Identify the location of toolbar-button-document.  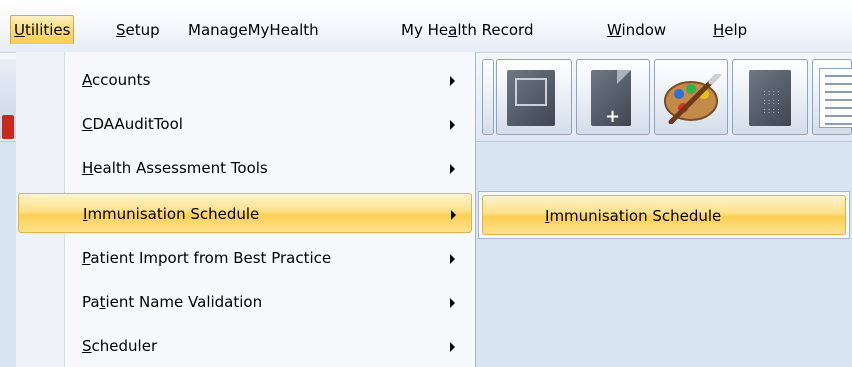
(534, 97).